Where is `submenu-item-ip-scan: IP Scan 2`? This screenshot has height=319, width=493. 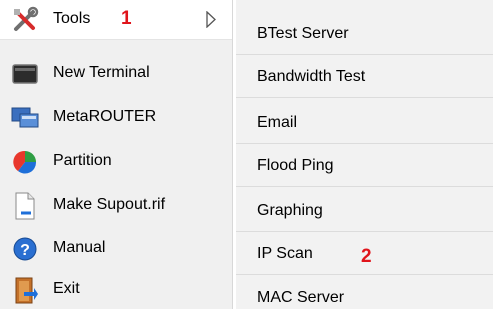 submenu-item-ip-scan: IP Scan 2 is located at coordinates (364, 253).